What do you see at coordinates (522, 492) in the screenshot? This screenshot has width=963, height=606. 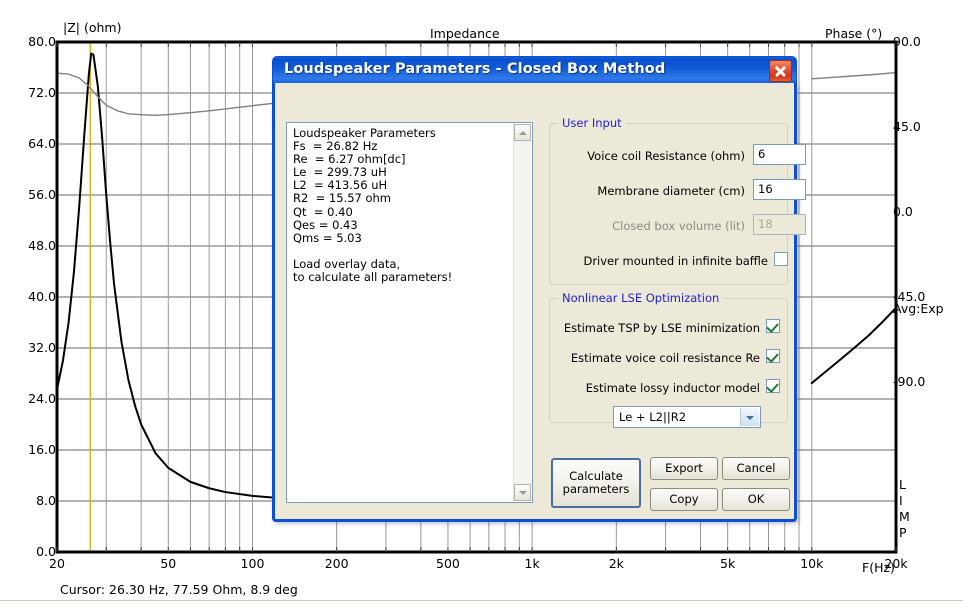 I see `scroll-down-icon` at bounding box center [522, 492].